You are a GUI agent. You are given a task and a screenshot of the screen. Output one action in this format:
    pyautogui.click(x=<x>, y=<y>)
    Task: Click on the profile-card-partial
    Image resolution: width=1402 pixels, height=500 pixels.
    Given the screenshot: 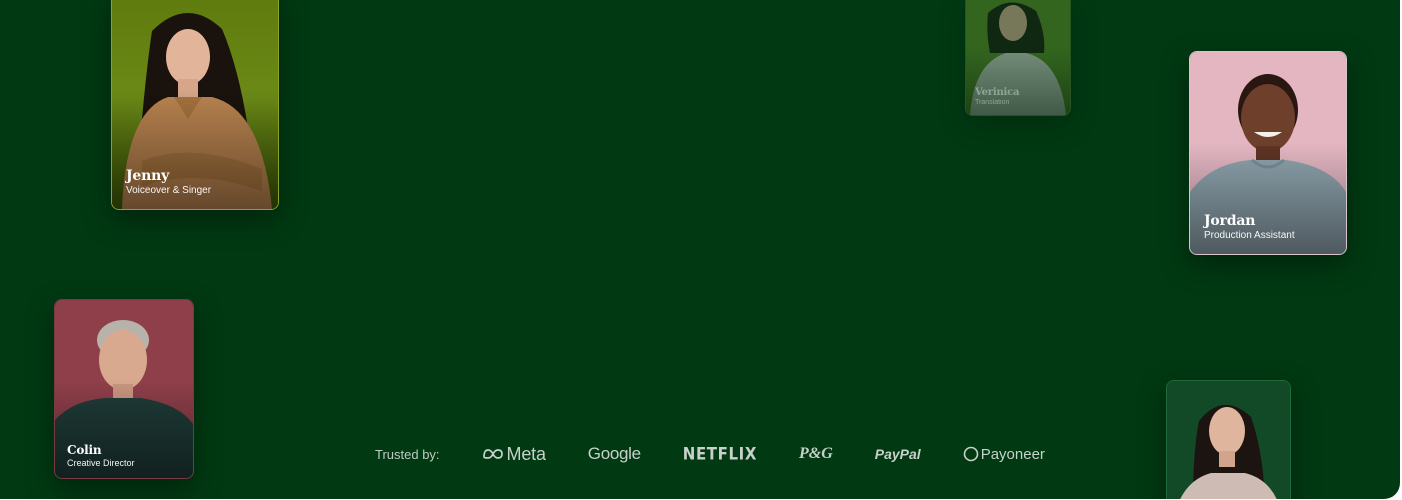 What is the action you would take?
    pyautogui.click(x=1228, y=439)
    